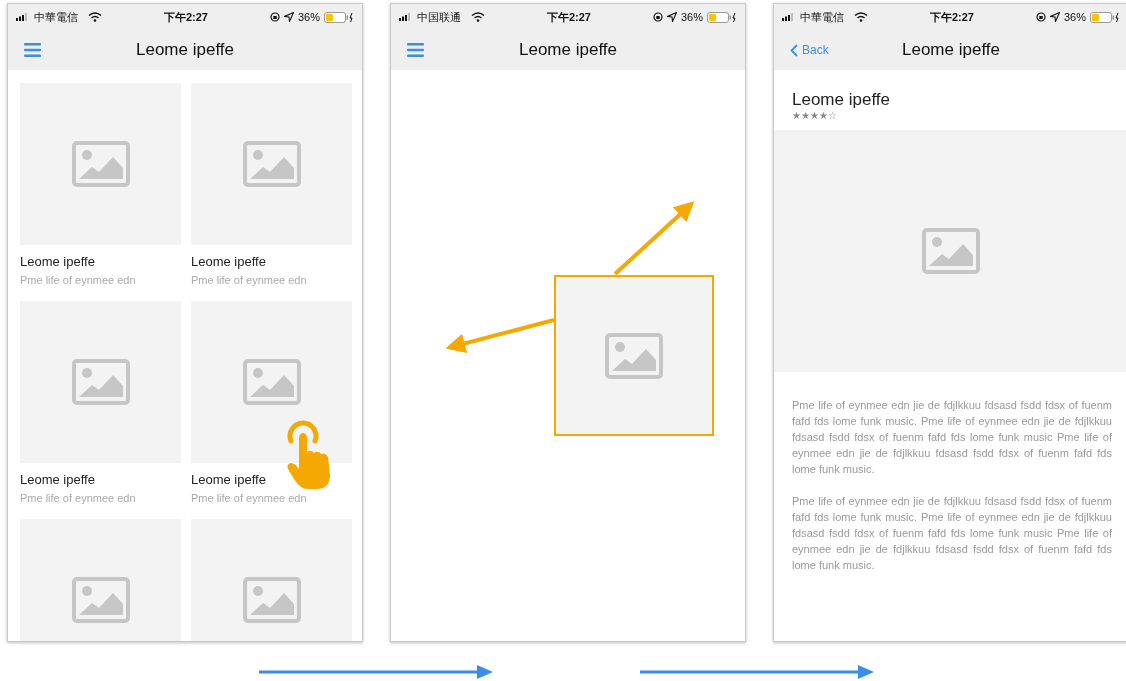 The height and width of the screenshot is (681, 1126). What do you see at coordinates (794, 50) in the screenshot?
I see `chevron-left-icon` at bounding box center [794, 50].